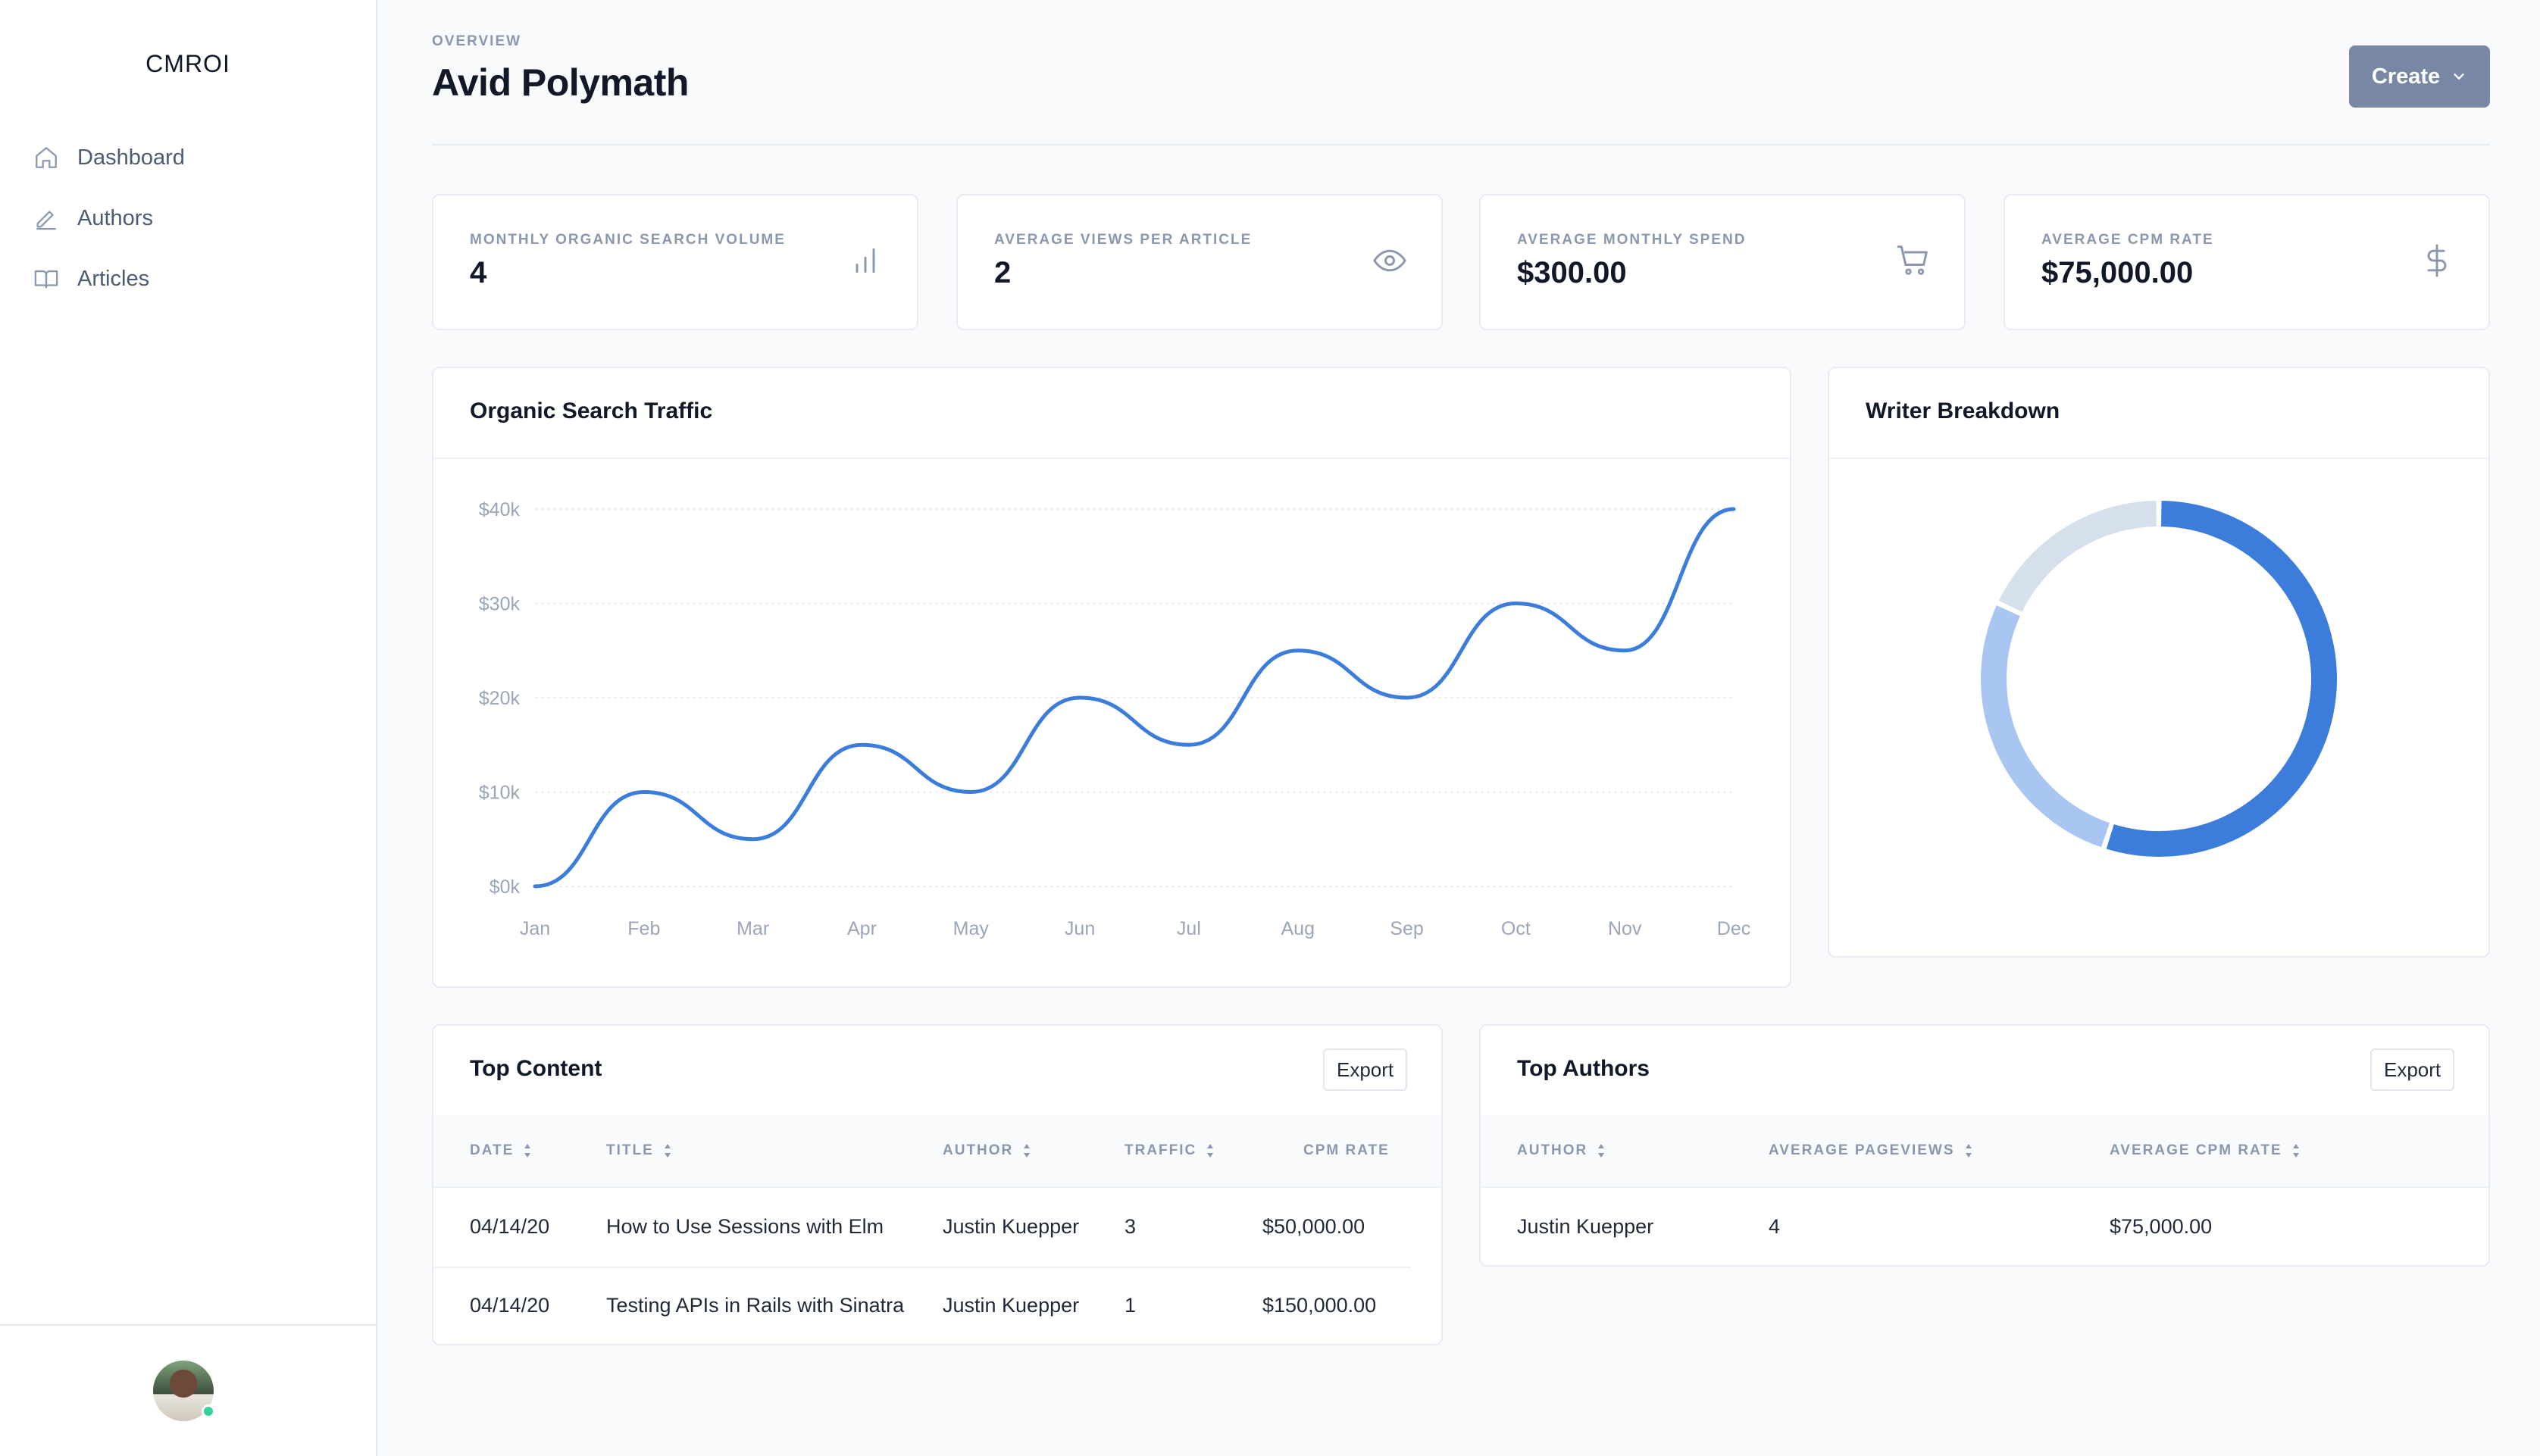 The height and width of the screenshot is (1456, 2540). What do you see at coordinates (753, 928) in the screenshot?
I see `x-tick-label: Mar` at bounding box center [753, 928].